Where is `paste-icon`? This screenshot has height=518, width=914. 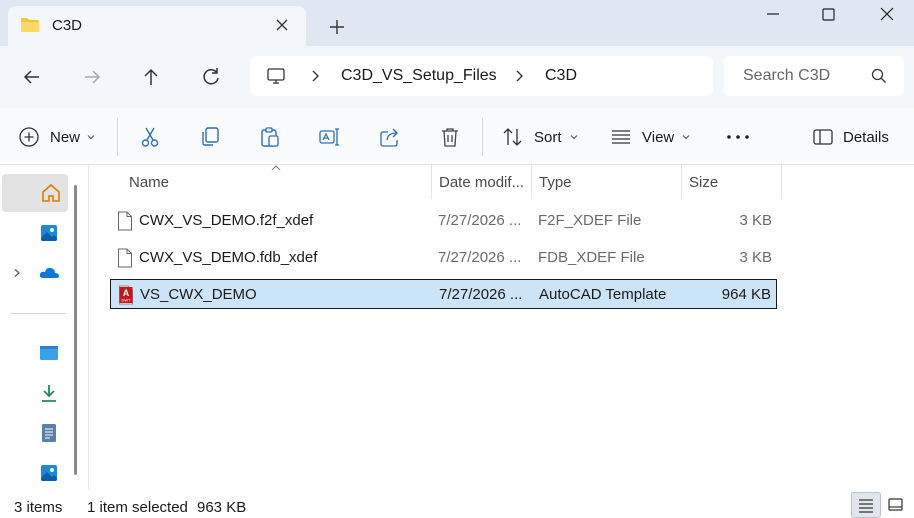 paste-icon is located at coordinates (270, 137).